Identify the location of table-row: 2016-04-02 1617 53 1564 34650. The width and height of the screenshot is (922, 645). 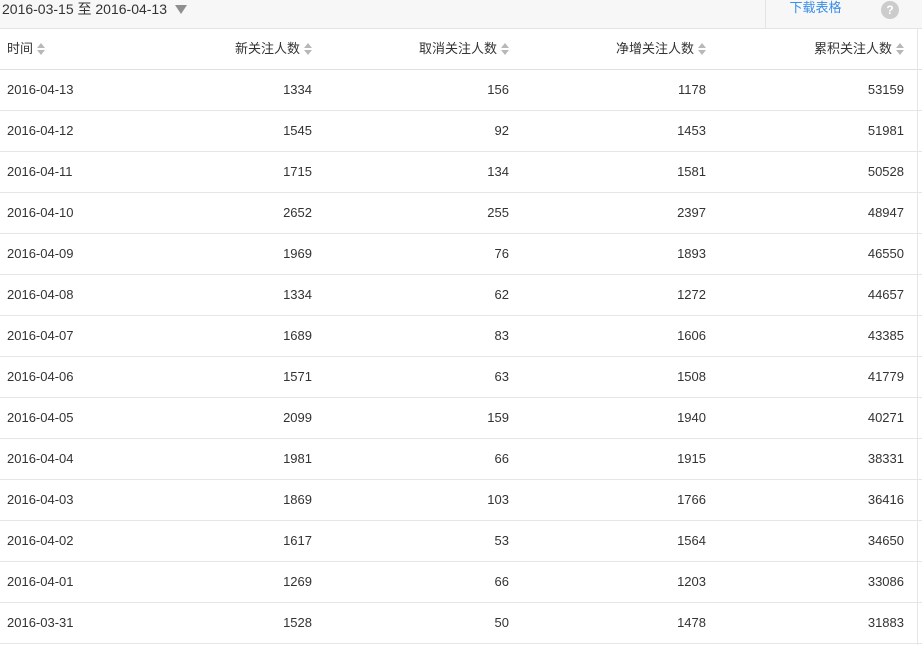
(461, 541).